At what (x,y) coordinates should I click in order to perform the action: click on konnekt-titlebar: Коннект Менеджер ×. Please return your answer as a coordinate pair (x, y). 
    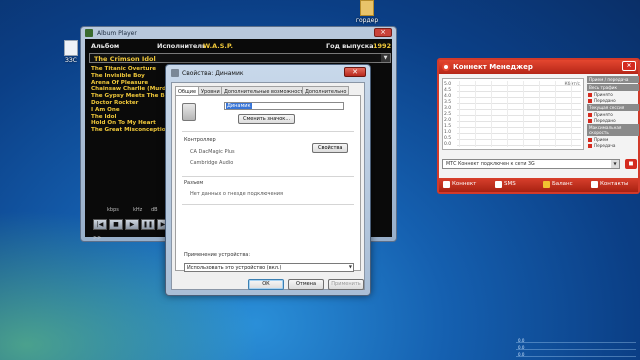
    Looking at the image, I should click on (538, 67).